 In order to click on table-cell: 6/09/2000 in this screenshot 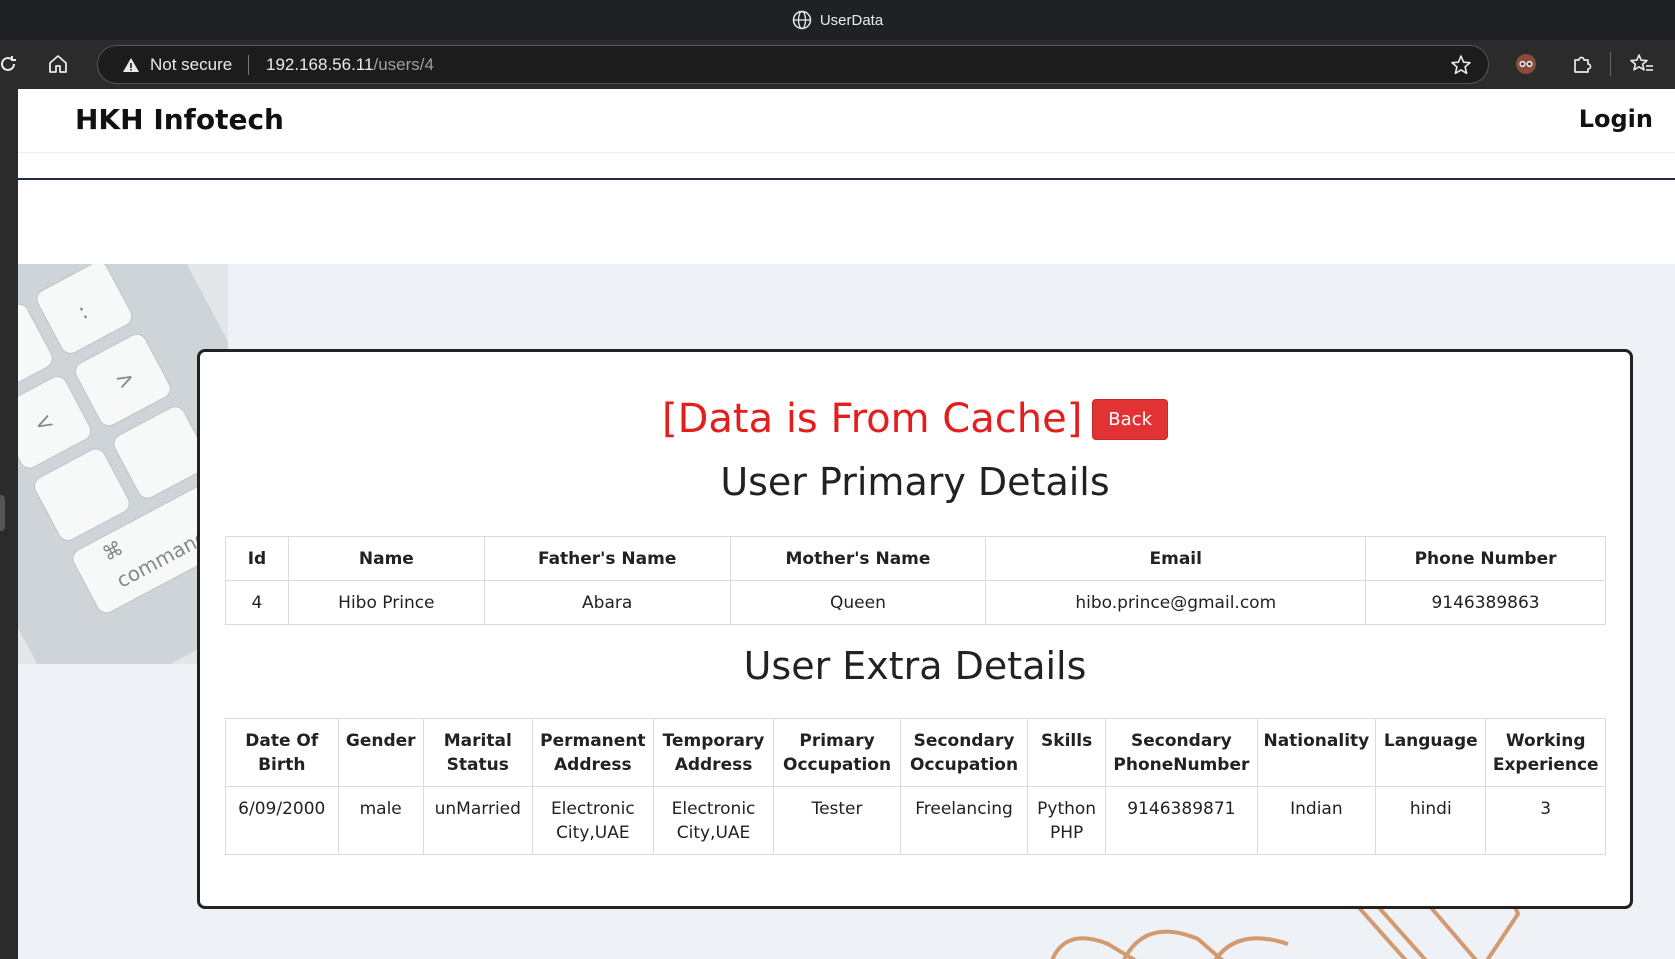, I will do `click(282, 820)`.